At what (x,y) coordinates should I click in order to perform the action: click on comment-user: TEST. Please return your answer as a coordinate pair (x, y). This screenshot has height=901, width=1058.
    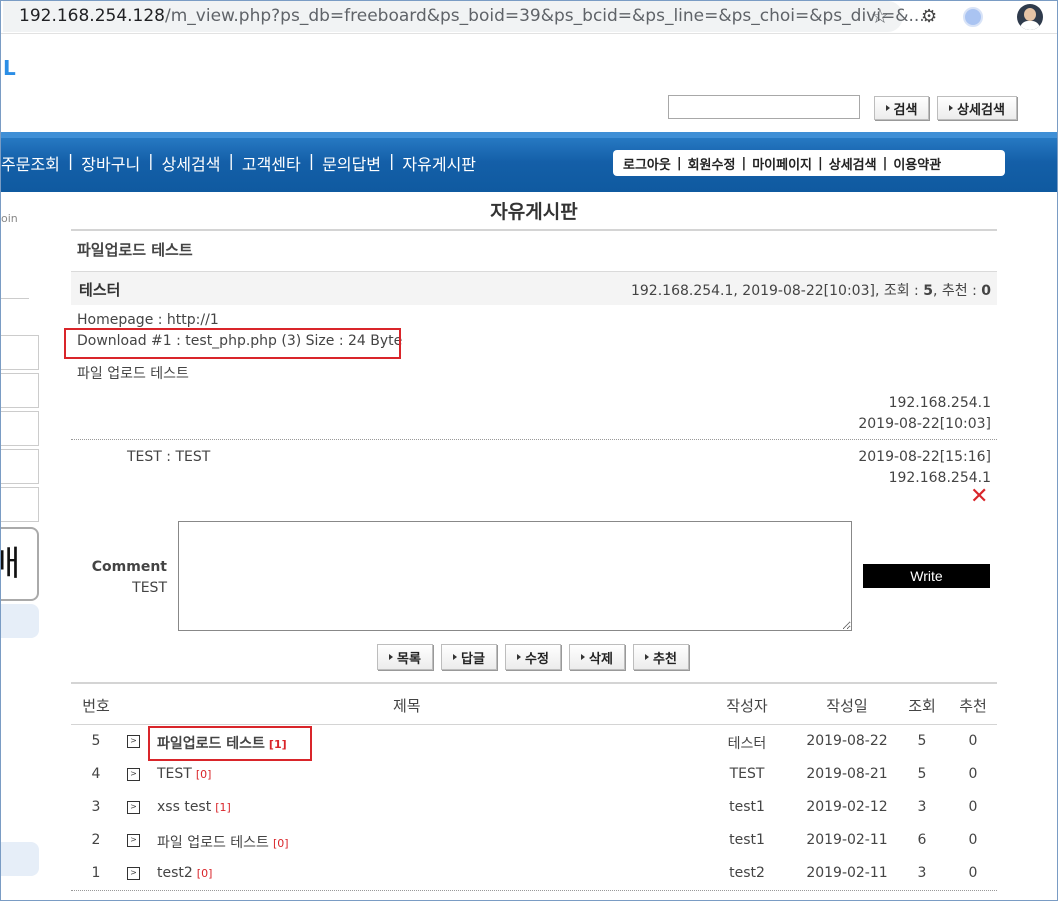
    Looking at the image, I should click on (169, 457).